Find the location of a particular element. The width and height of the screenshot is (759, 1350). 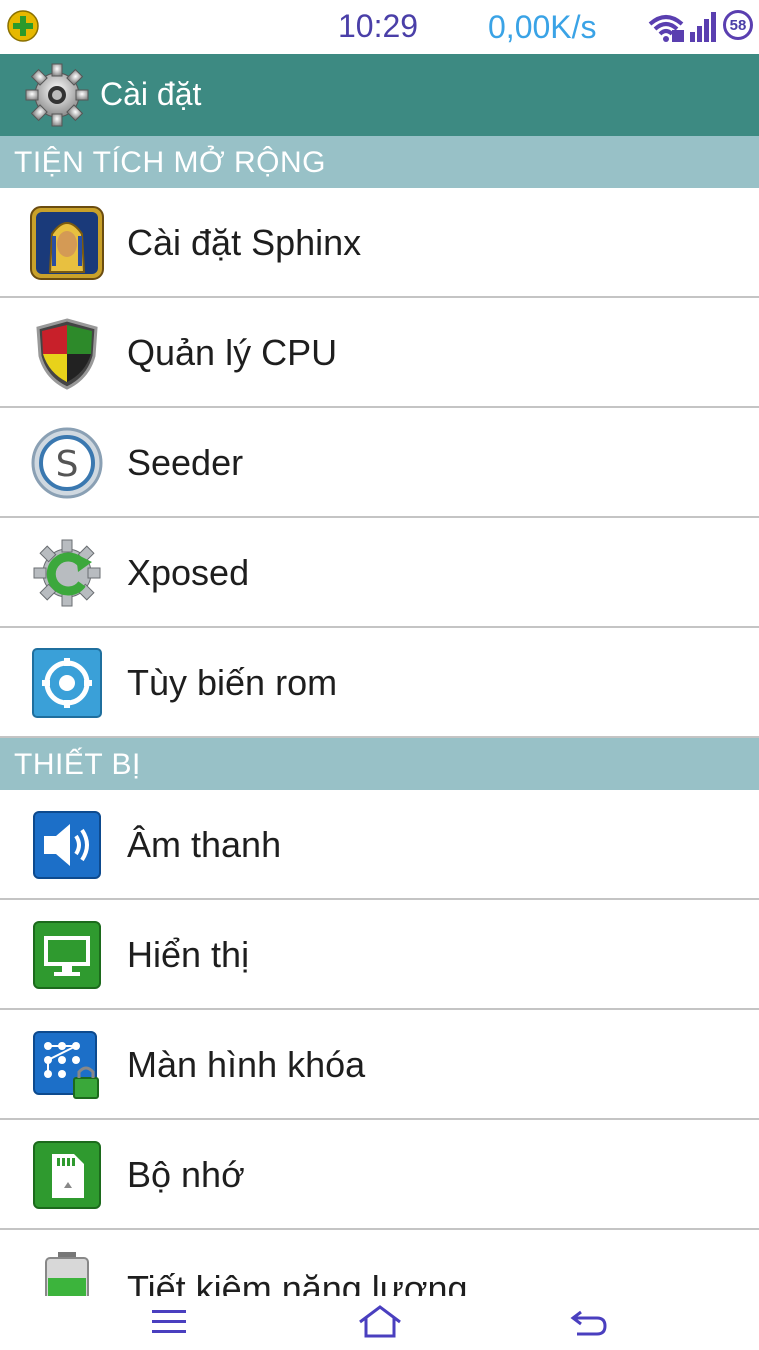

item-label: Tiết kiệm năng lượng is located at coordinates (297, 1282).